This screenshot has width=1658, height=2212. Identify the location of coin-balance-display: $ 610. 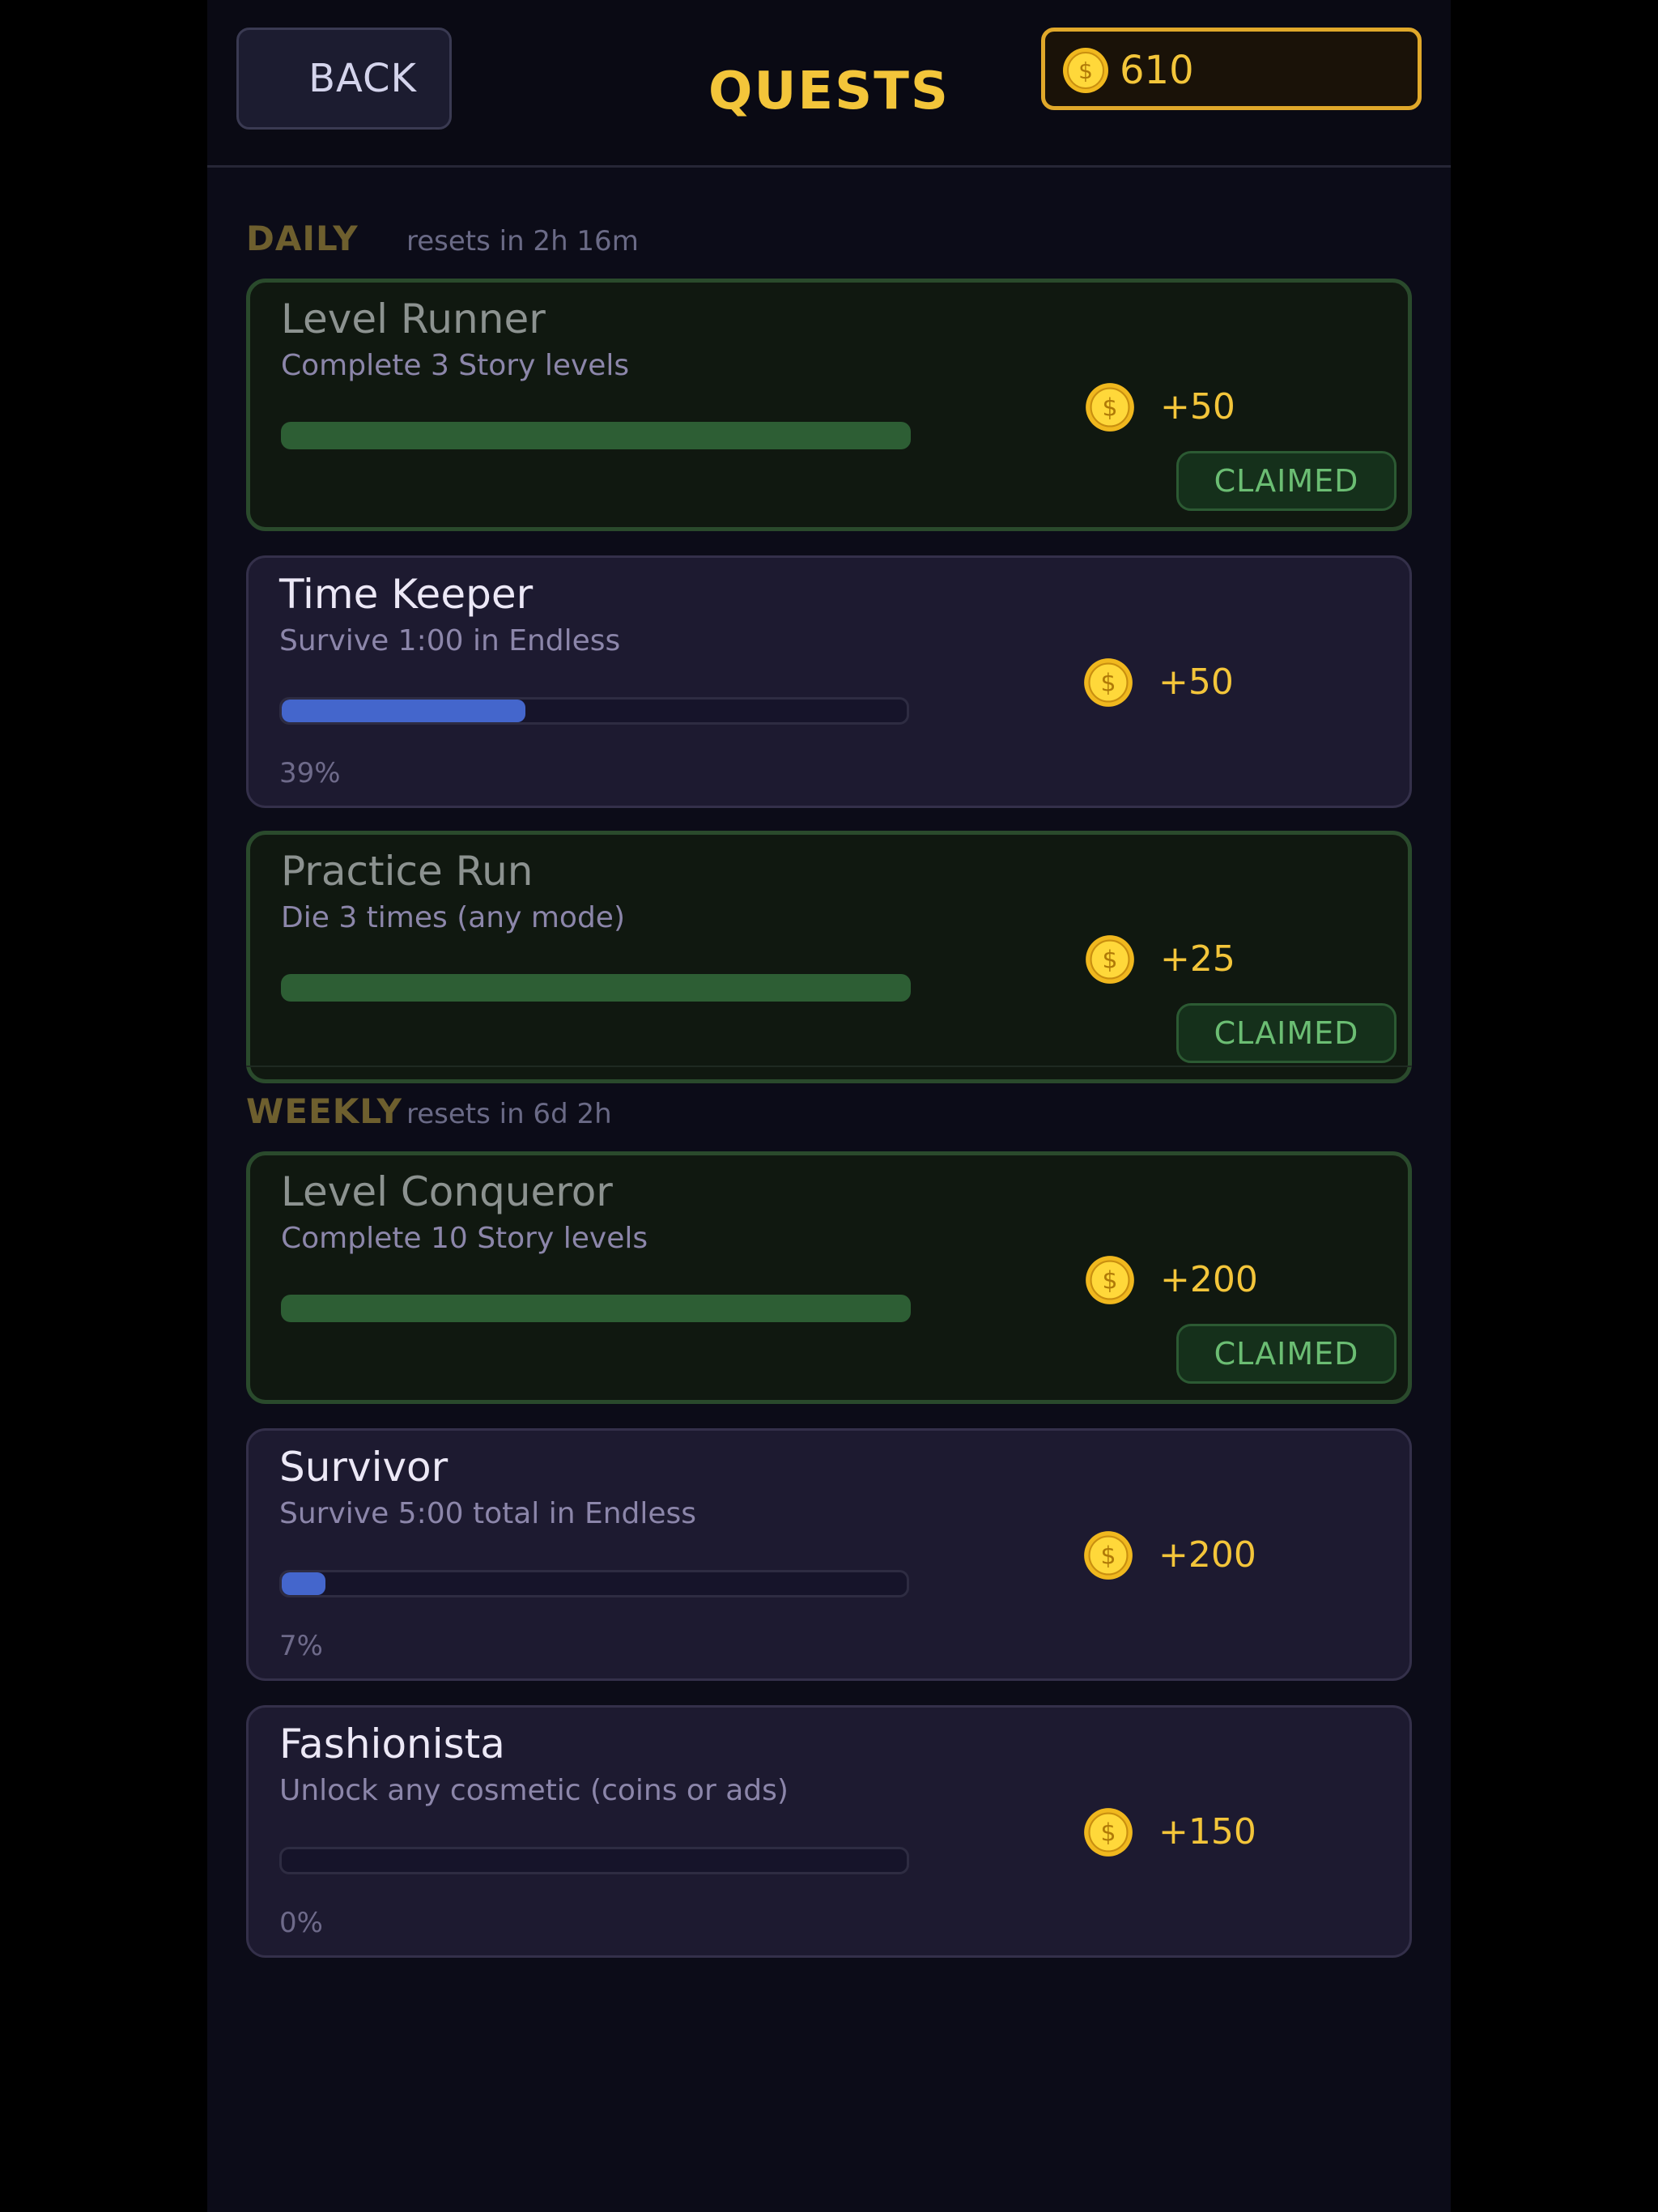
(1231, 69).